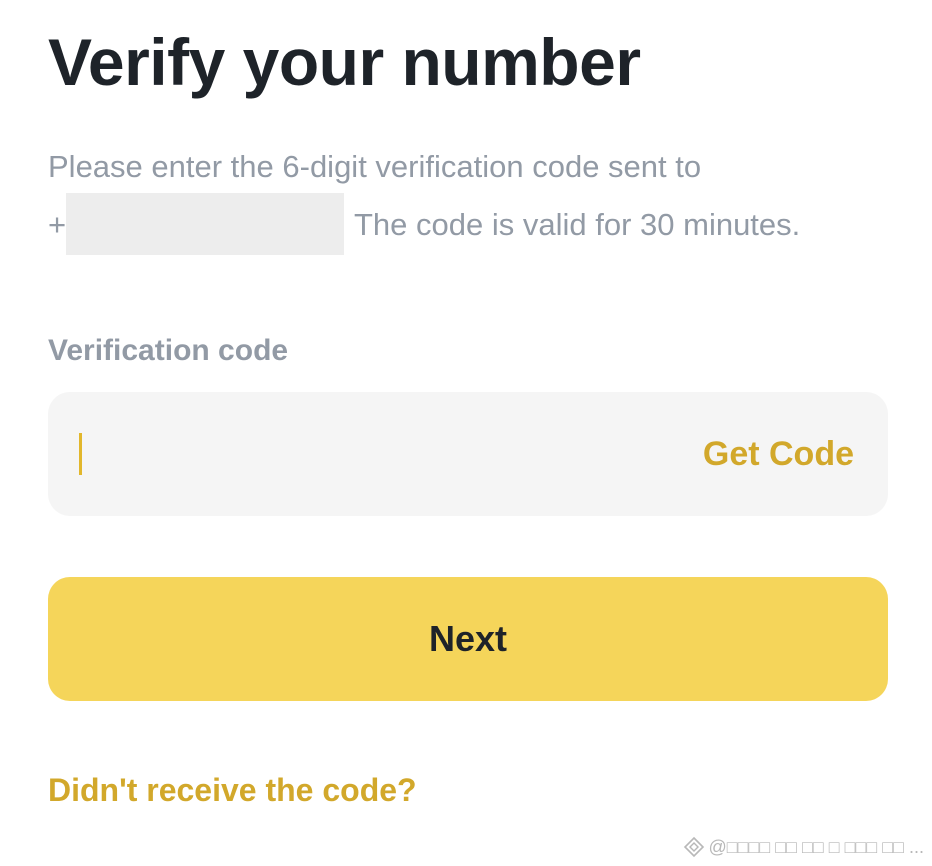  What do you see at coordinates (468, 639) in the screenshot?
I see `next-button: Next` at bounding box center [468, 639].